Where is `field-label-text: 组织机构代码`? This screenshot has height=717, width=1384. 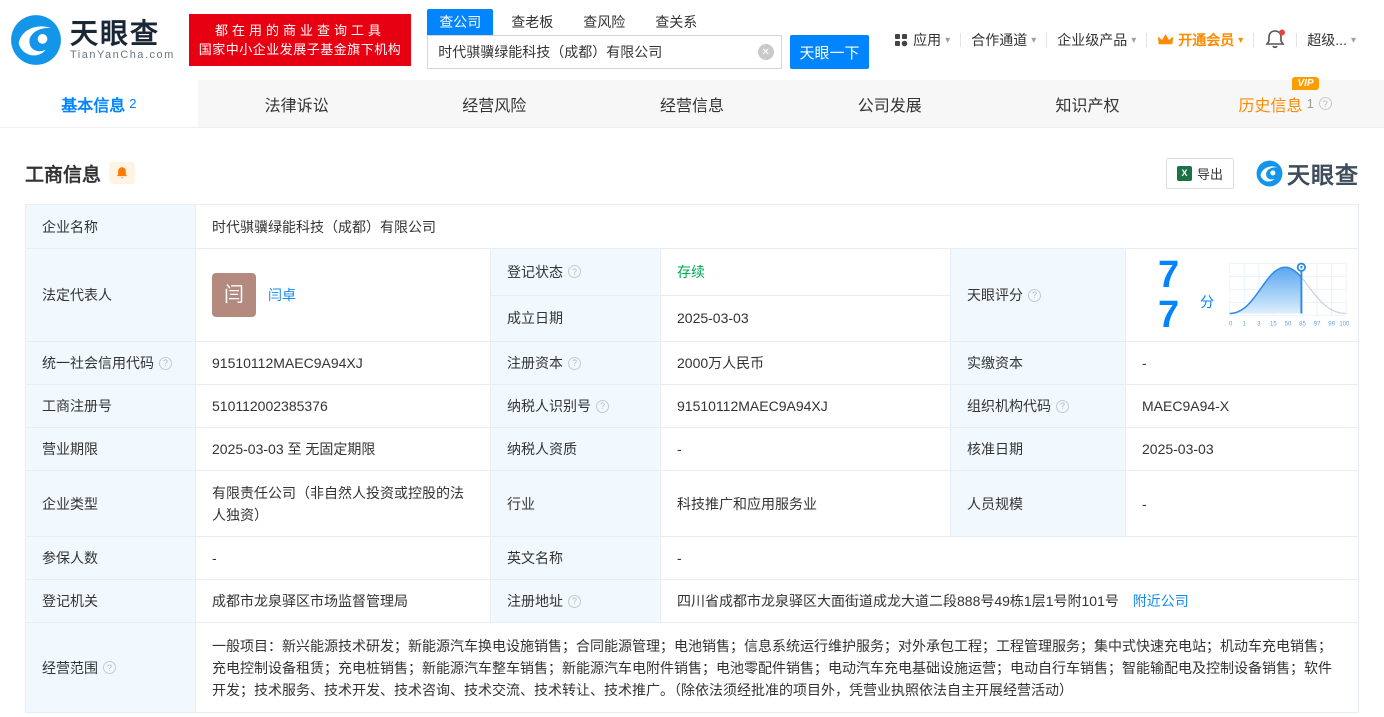 field-label-text: 组织机构代码 is located at coordinates (1009, 406).